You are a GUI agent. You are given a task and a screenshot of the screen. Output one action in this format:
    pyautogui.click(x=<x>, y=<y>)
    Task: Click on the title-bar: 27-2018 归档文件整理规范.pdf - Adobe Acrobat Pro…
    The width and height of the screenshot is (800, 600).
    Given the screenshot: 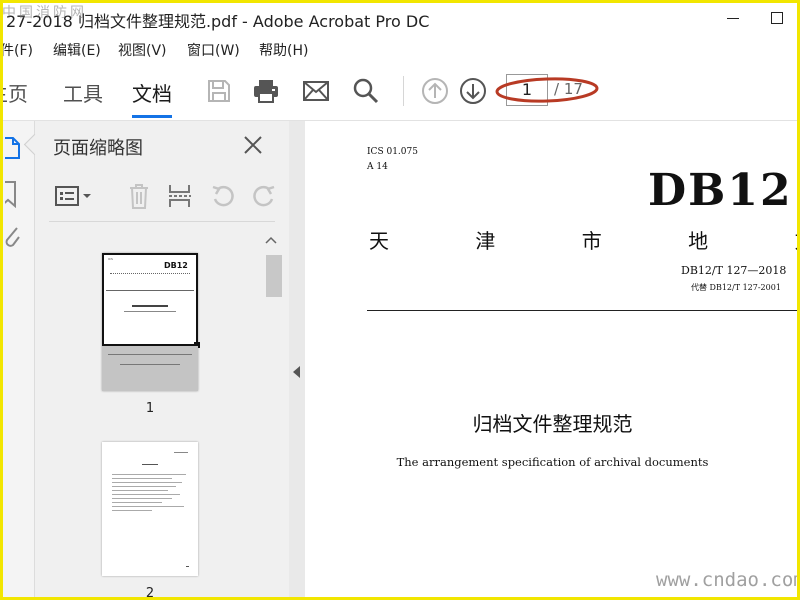 What is the action you would take?
    pyautogui.click(x=400, y=18)
    